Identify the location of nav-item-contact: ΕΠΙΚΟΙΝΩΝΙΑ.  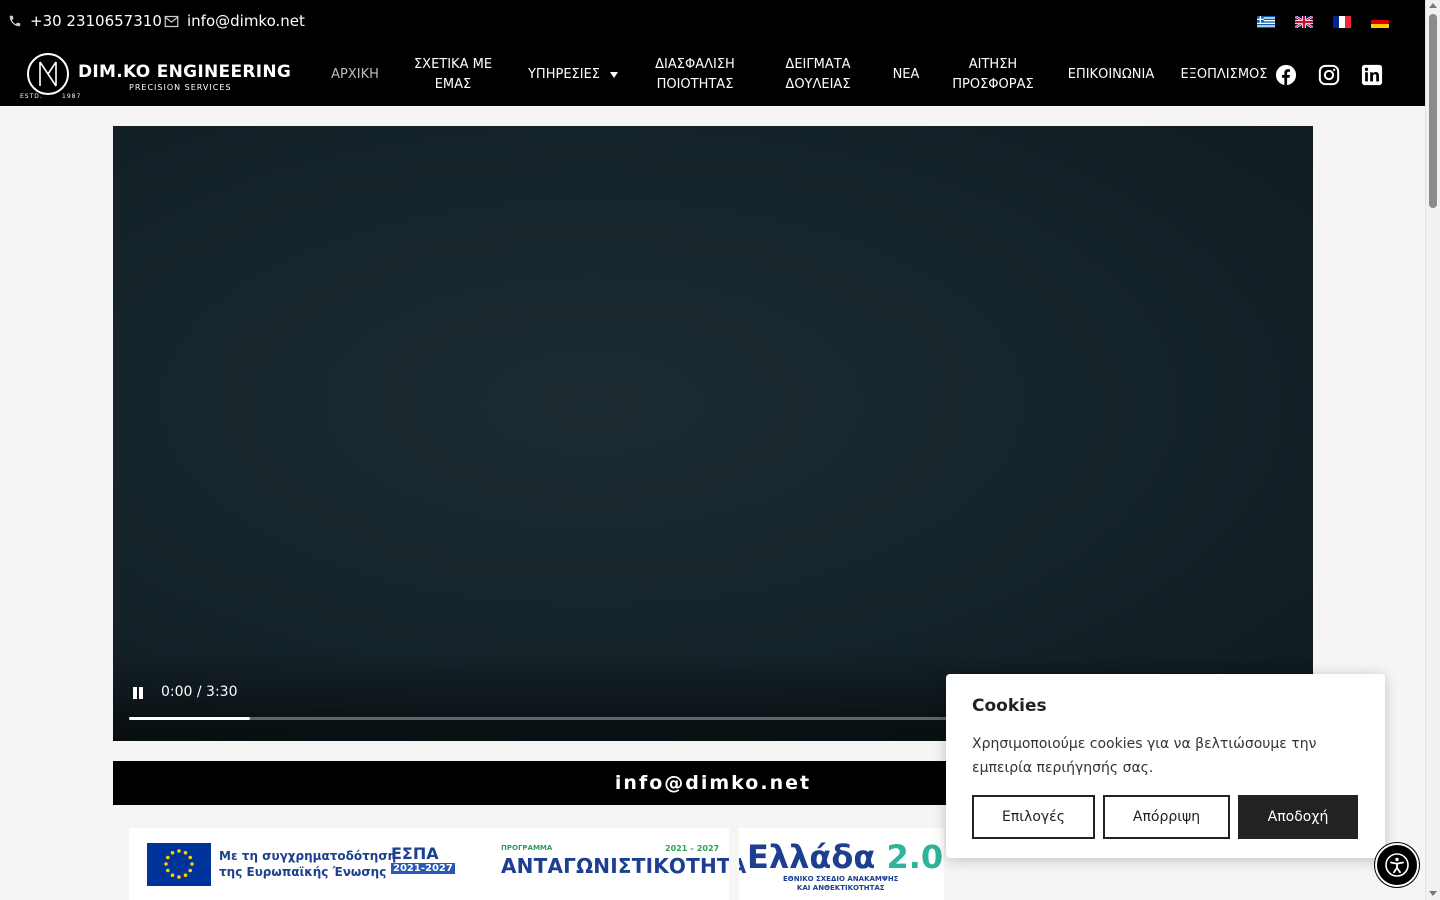
(1111, 75).